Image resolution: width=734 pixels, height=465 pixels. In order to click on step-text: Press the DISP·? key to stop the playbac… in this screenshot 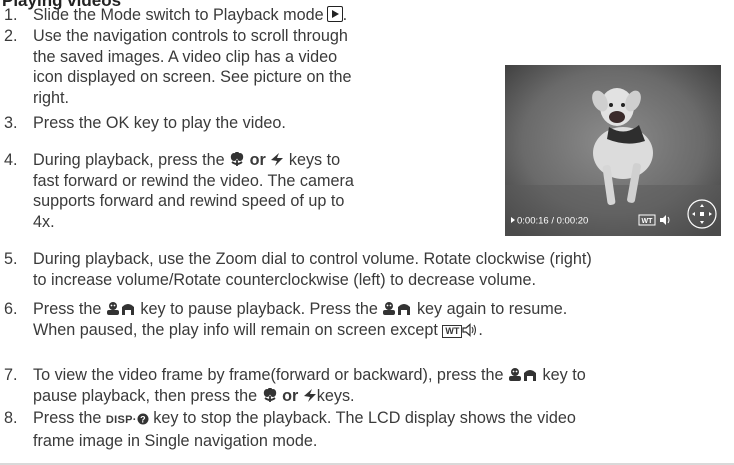, I will do `click(304, 429)`.